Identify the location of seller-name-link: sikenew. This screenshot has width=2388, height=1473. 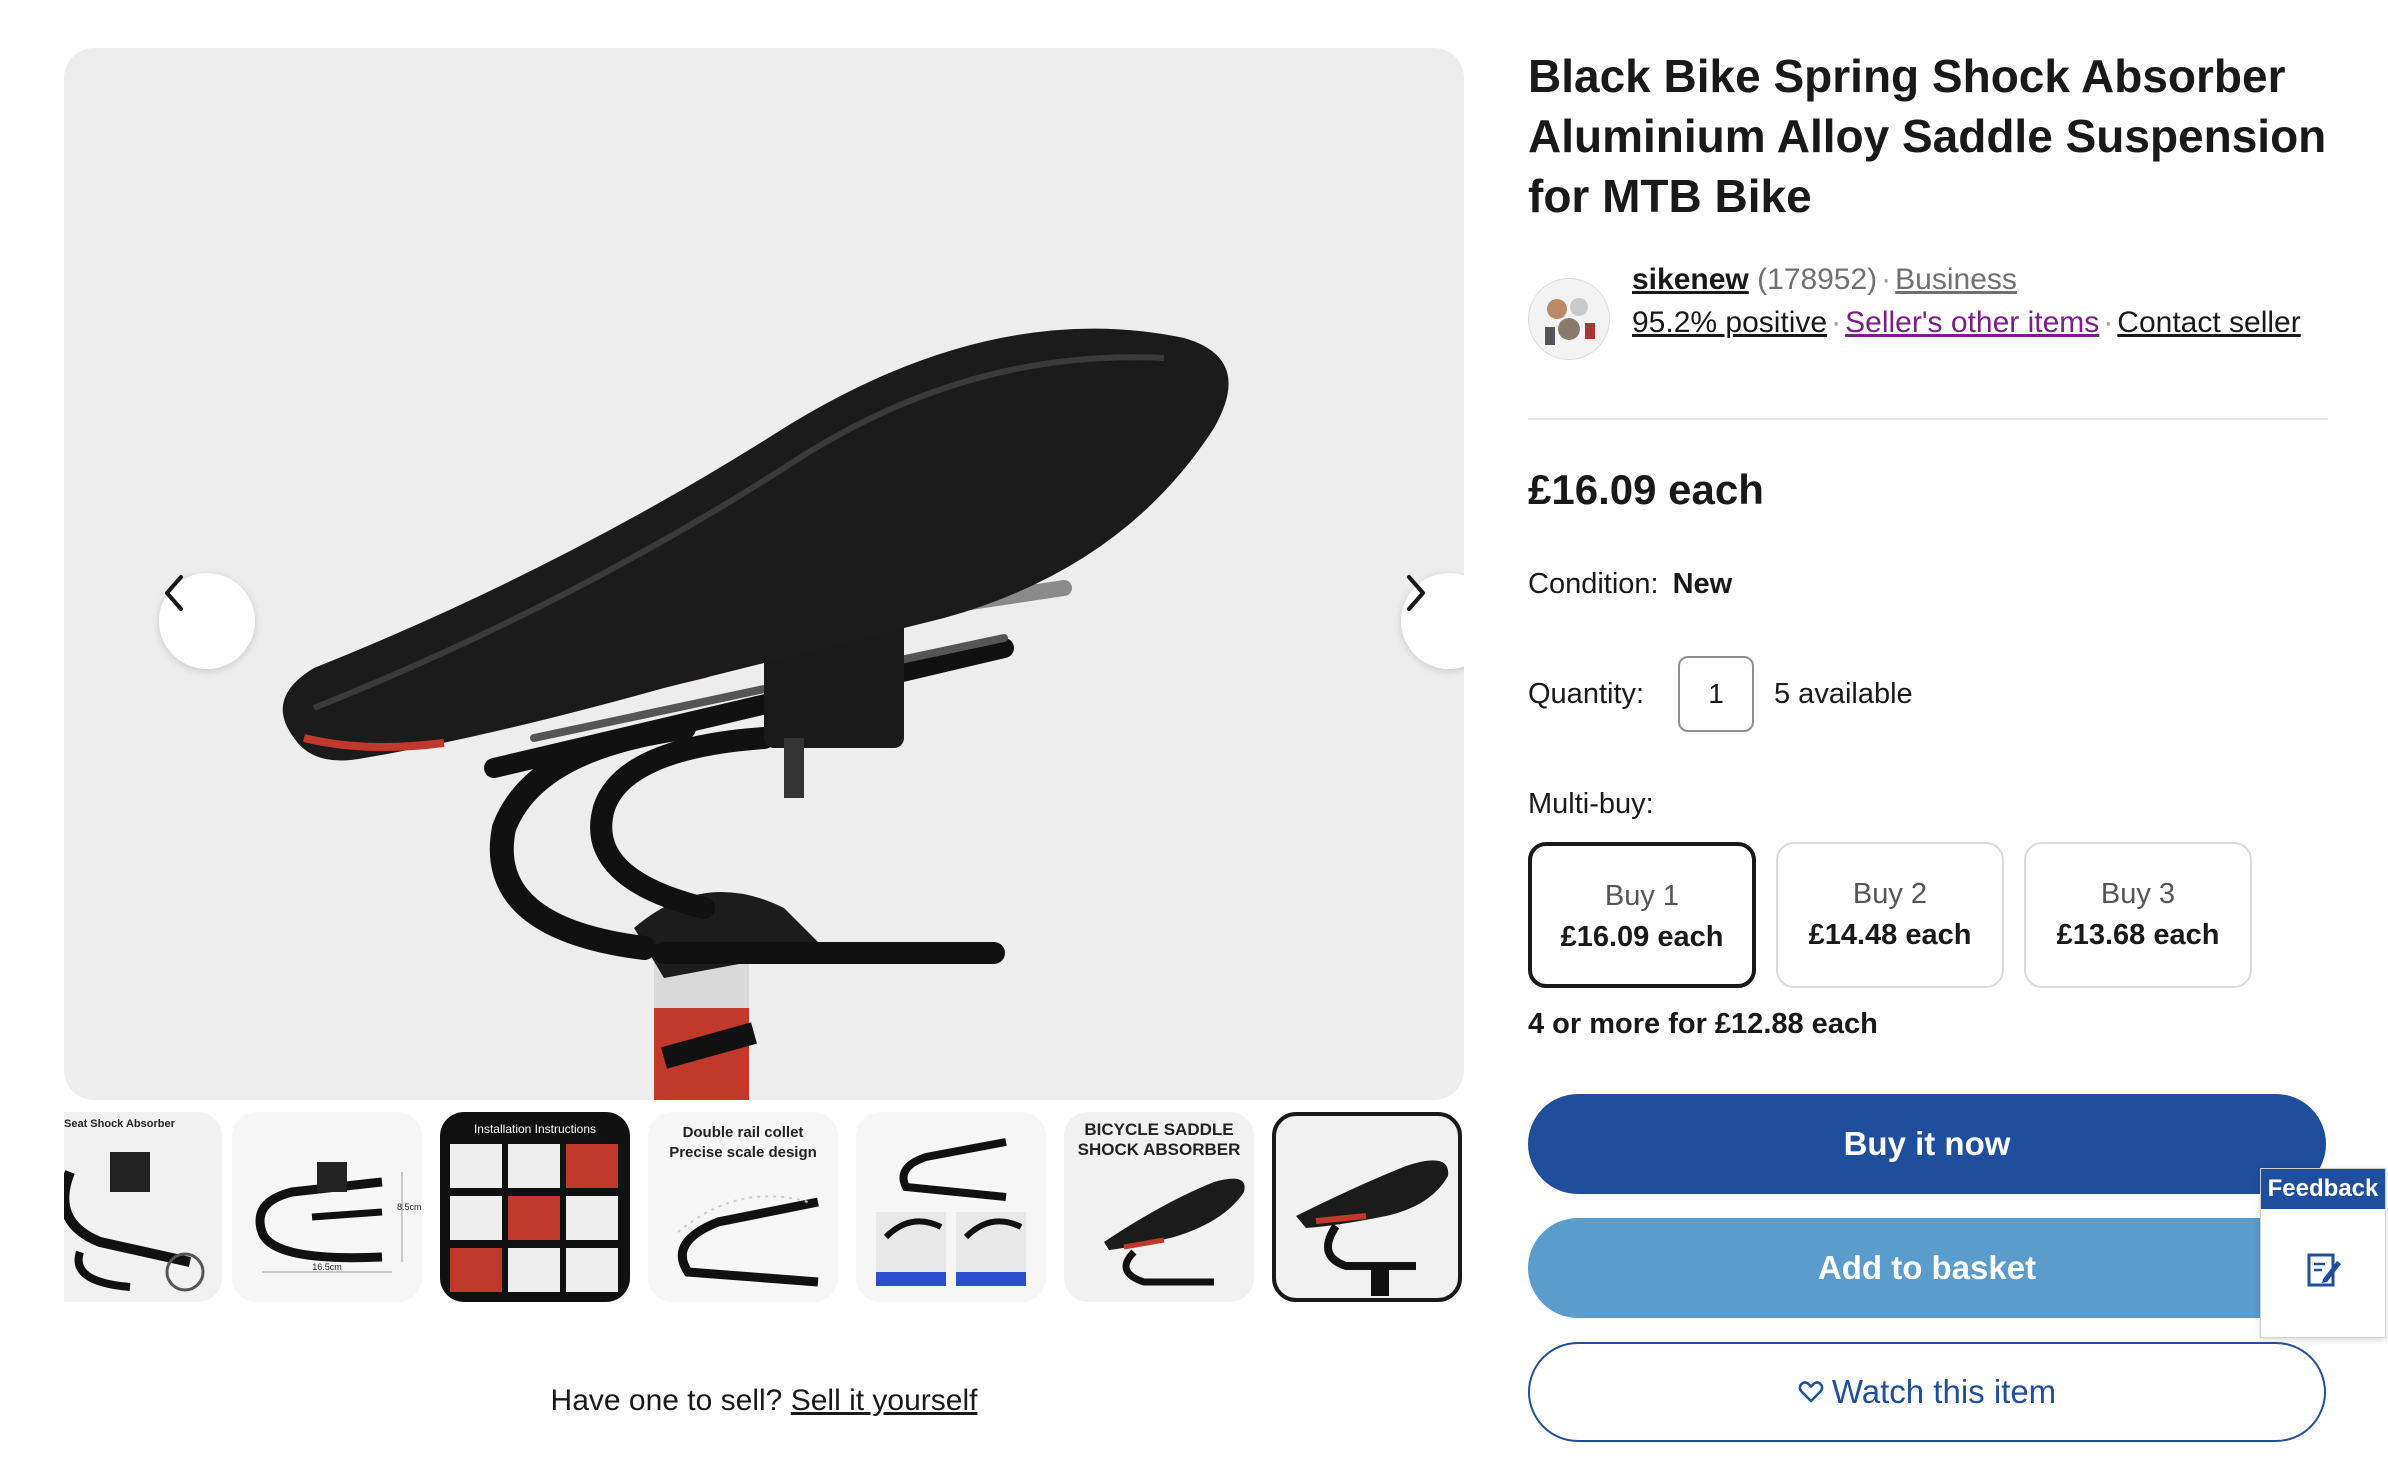
(1690, 279).